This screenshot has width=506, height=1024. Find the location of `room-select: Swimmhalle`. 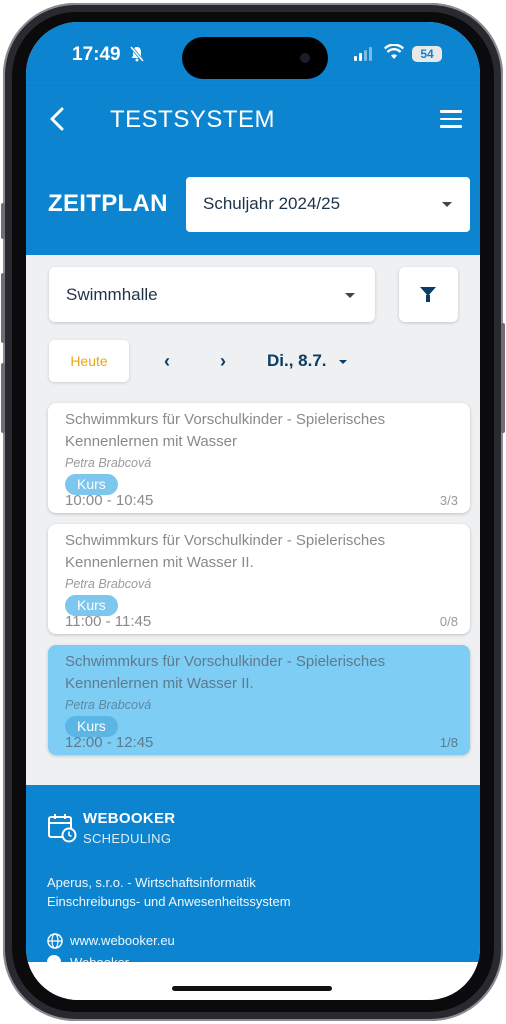

room-select: Swimmhalle is located at coordinates (212, 294).